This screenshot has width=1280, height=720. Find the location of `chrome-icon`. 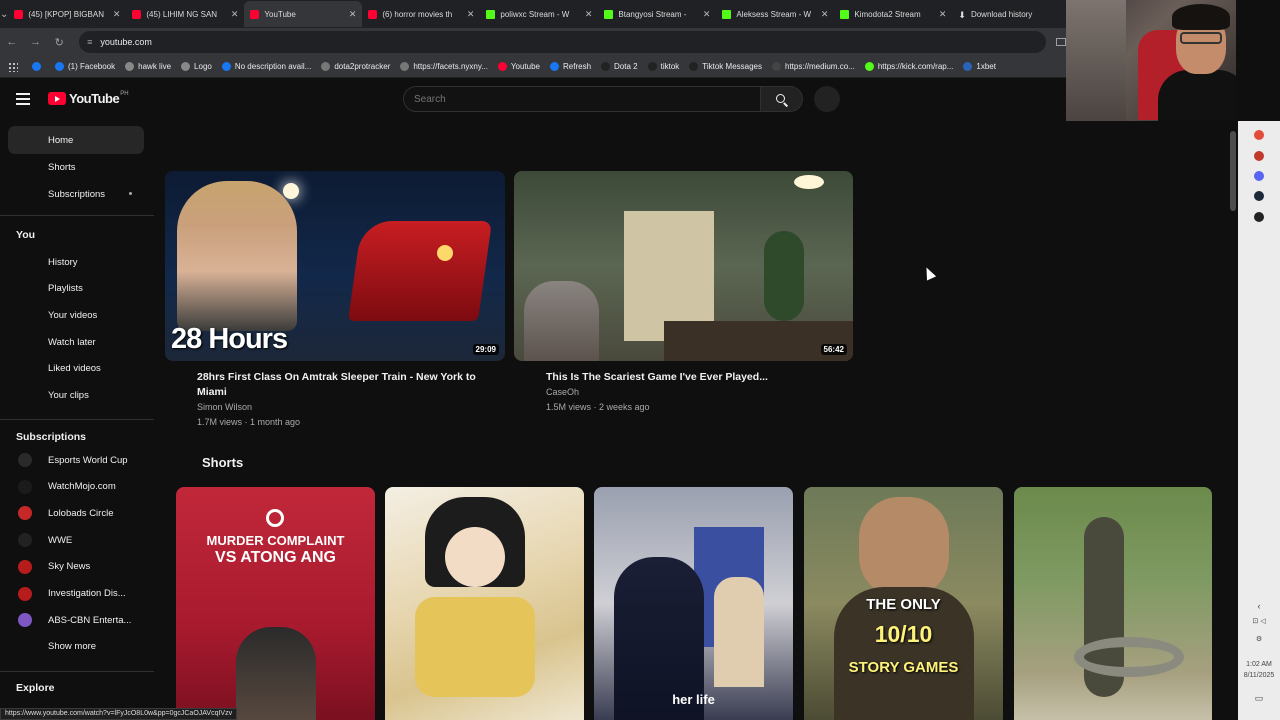

chrome-icon is located at coordinates (1259, 135).